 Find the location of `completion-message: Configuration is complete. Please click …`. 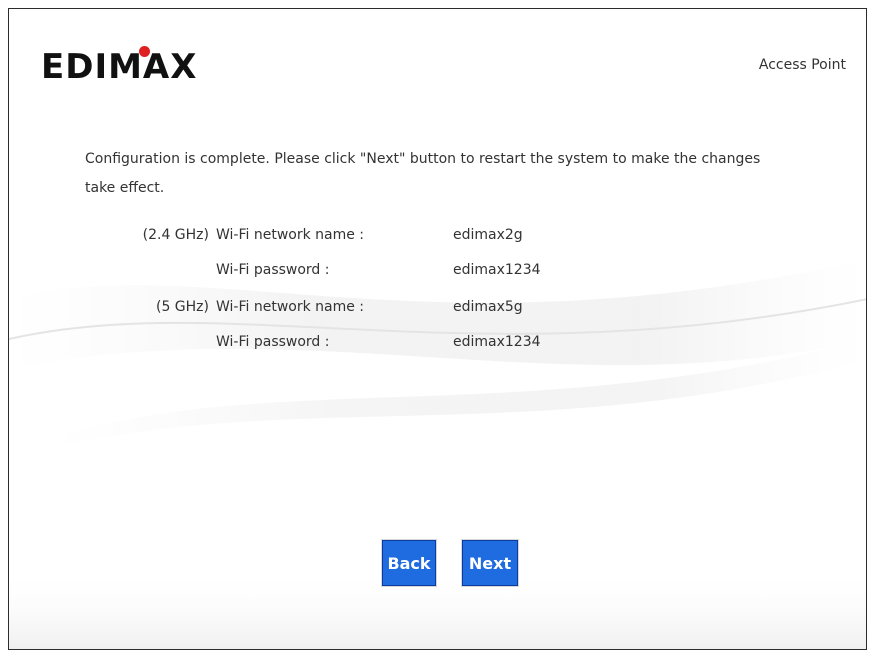

completion-message: Configuration is complete. Please click … is located at coordinates (423, 173).